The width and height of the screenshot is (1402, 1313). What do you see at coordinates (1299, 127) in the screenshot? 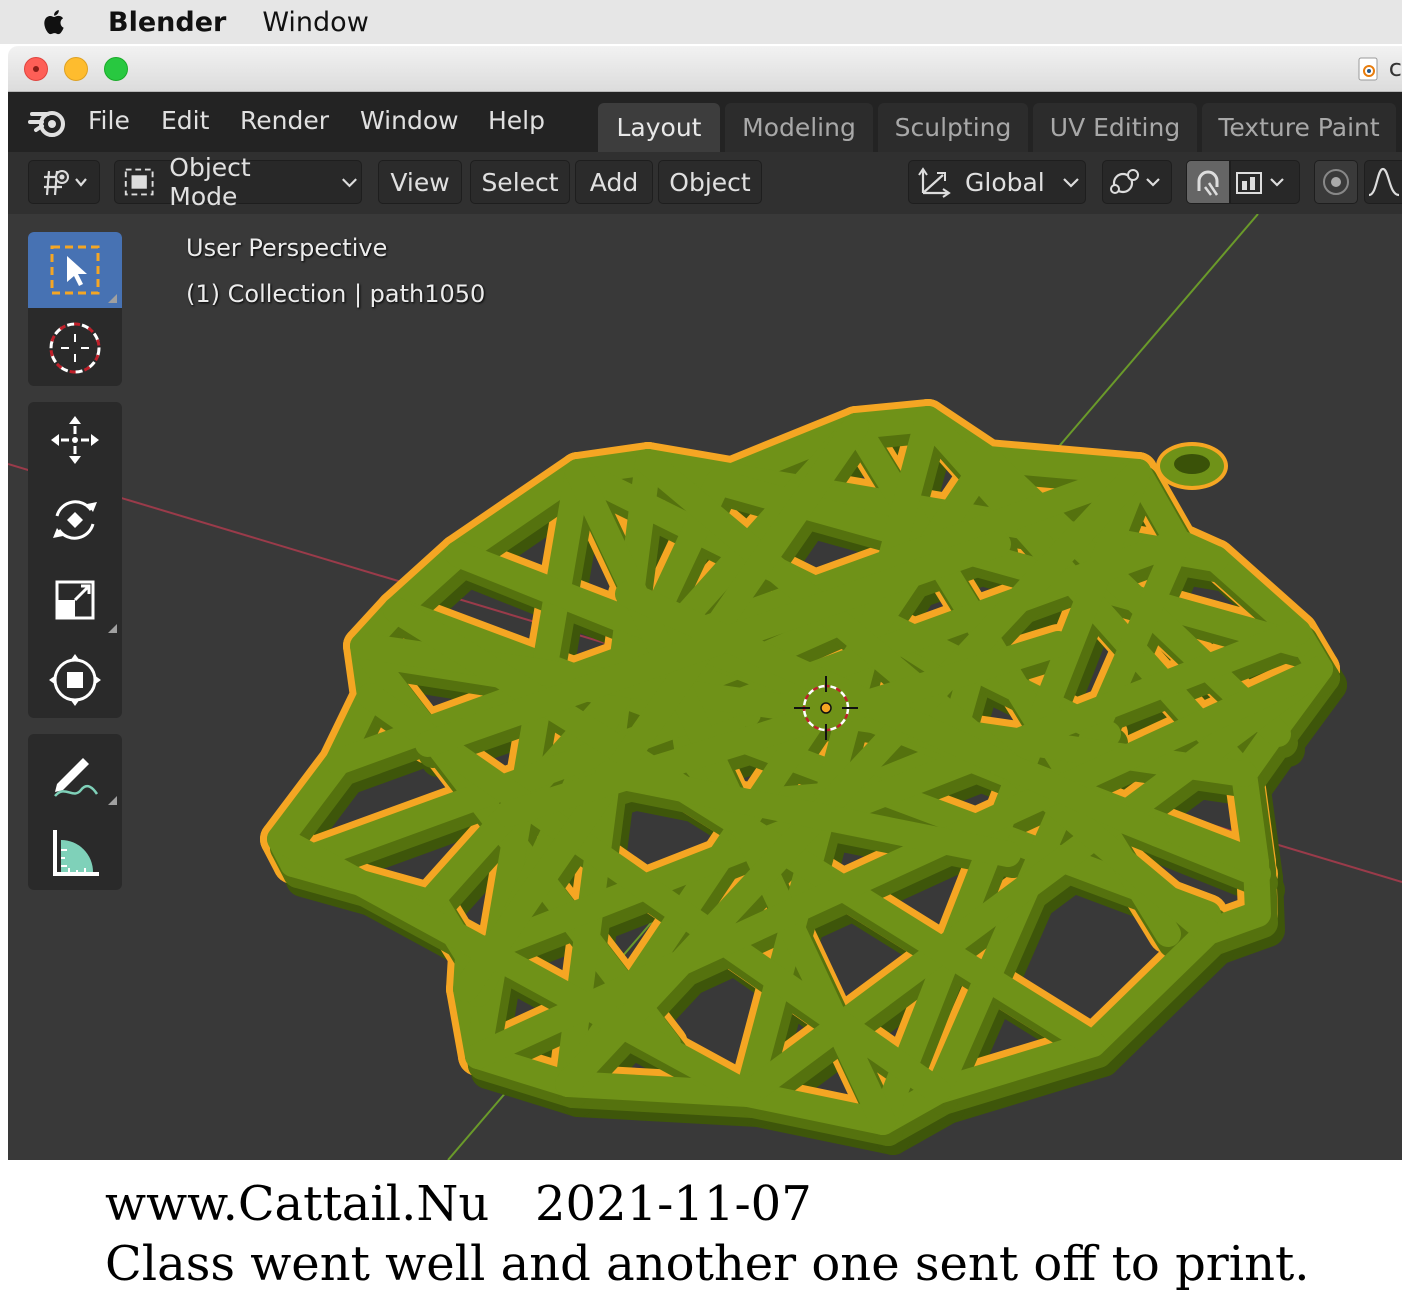
I see `tab-texture-paint: Texture Paint` at bounding box center [1299, 127].